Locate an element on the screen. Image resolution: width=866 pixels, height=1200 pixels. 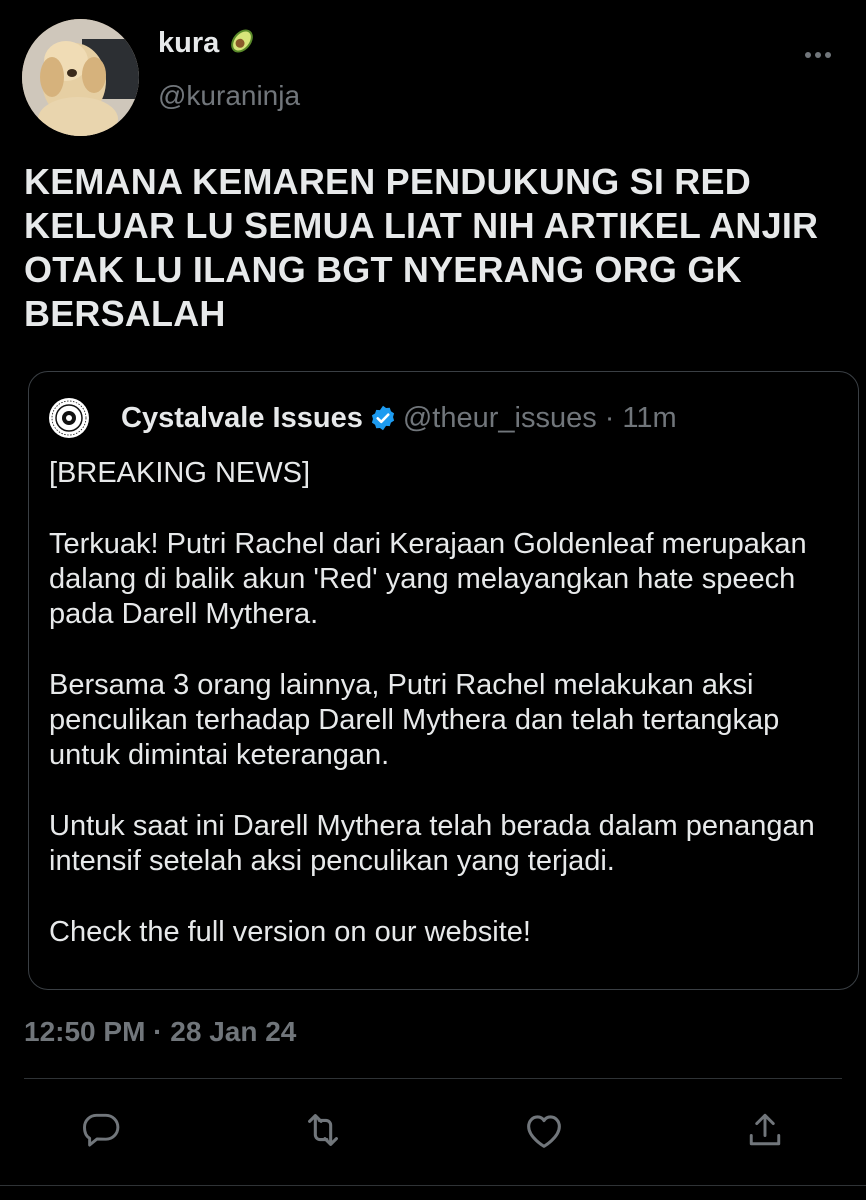
divider is located at coordinates (433, 1078).